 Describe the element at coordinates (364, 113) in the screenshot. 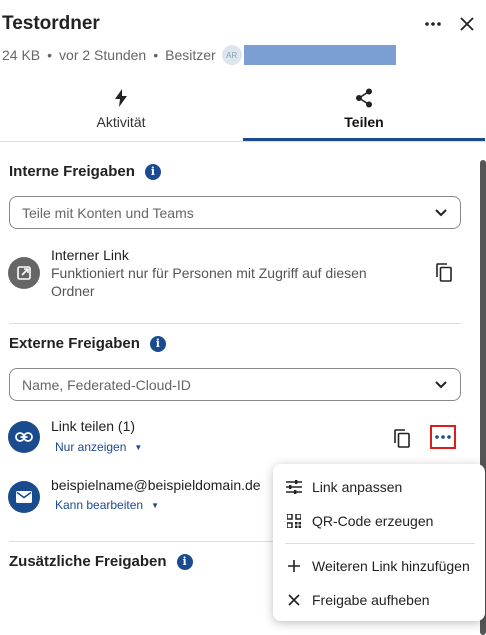

I see `tab-share: Teilen` at that location.